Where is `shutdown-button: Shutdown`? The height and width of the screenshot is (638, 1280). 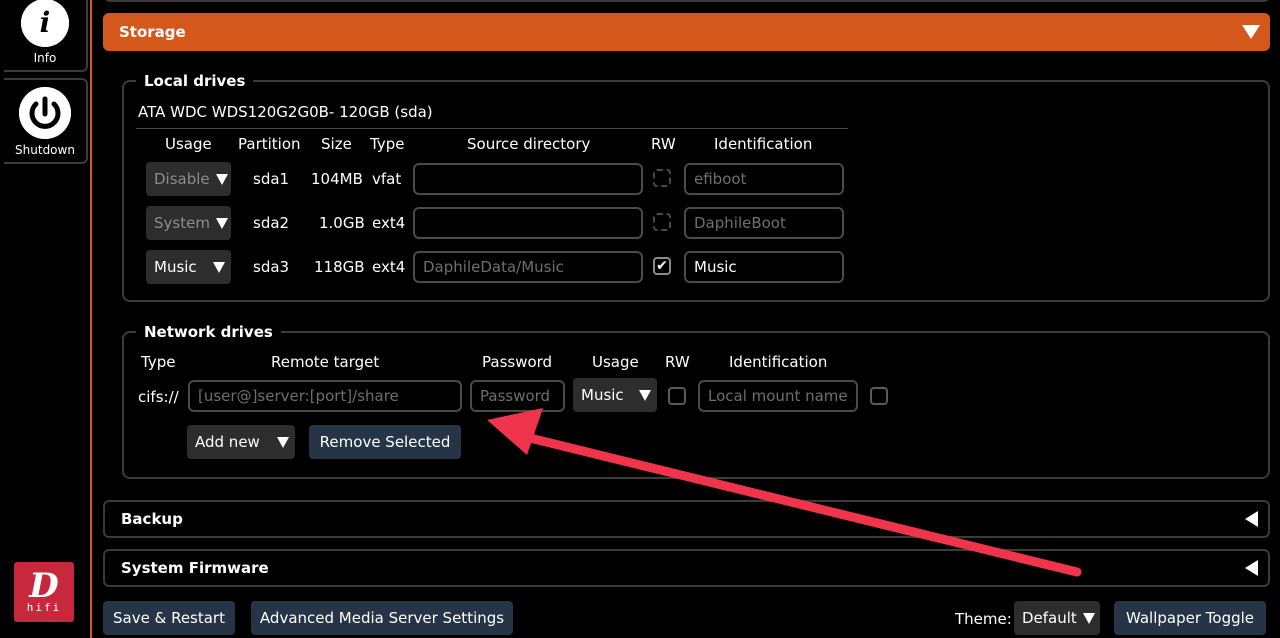
shutdown-button: Shutdown is located at coordinates (46, 121).